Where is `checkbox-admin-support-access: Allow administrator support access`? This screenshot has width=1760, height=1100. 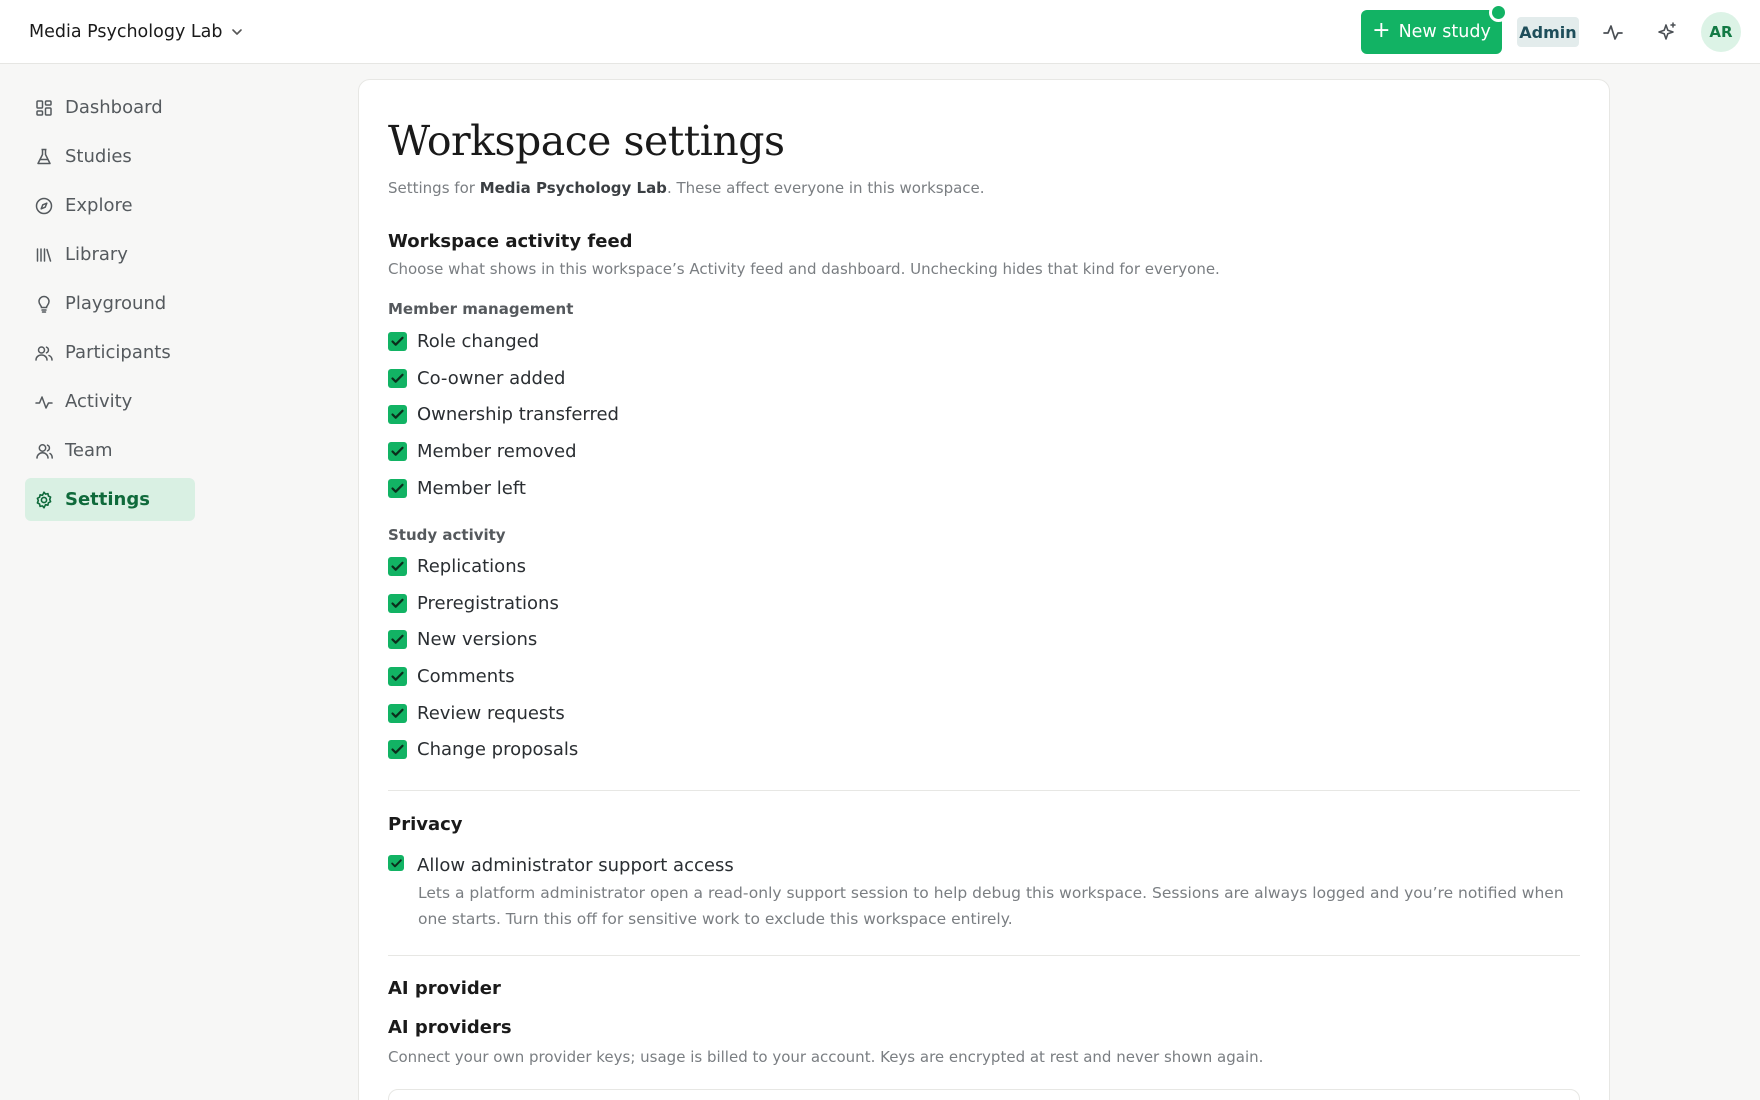 checkbox-admin-support-access: Allow administrator support access is located at coordinates (561, 865).